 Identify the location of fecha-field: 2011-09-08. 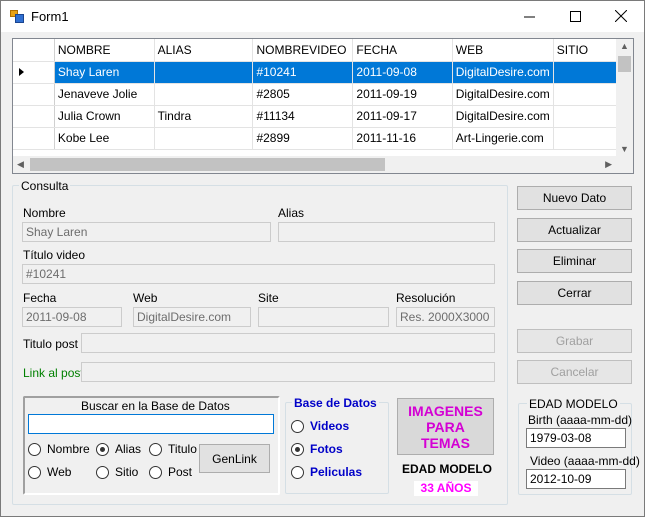
(72, 317).